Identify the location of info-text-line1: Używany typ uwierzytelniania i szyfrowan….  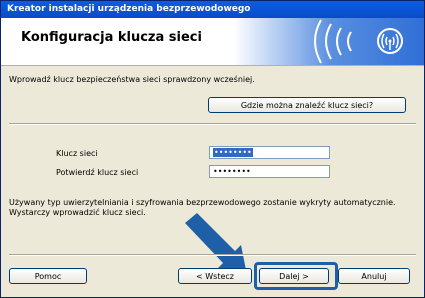
(202, 202).